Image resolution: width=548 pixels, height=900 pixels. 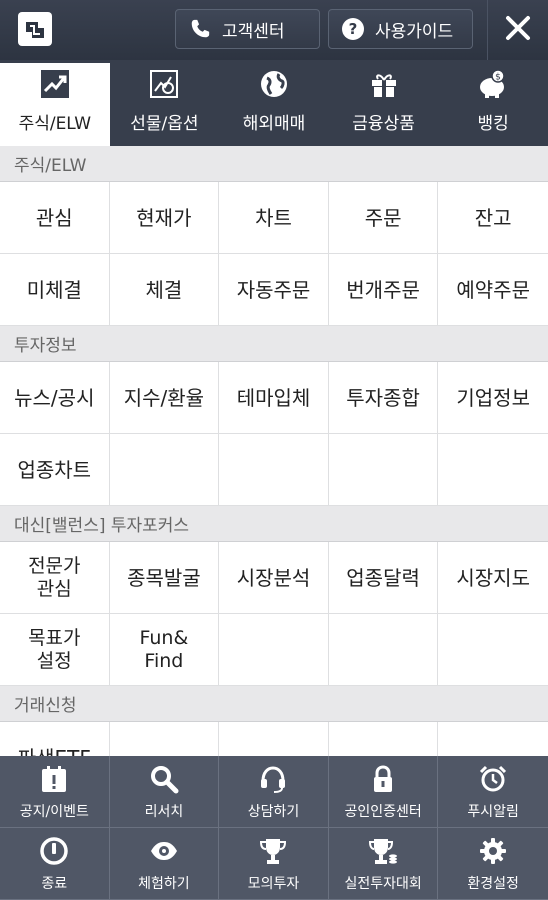 What do you see at coordinates (35, 29) in the screenshot?
I see `app-logo-icon` at bounding box center [35, 29].